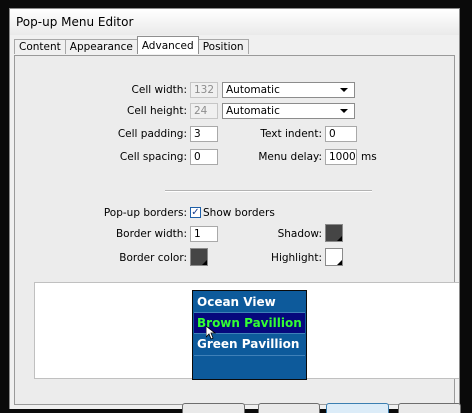 This screenshot has width=472, height=413. Describe the element at coordinates (290, 157) in the screenshot. I see `menu-delay-label: Menu delay:` at that location.